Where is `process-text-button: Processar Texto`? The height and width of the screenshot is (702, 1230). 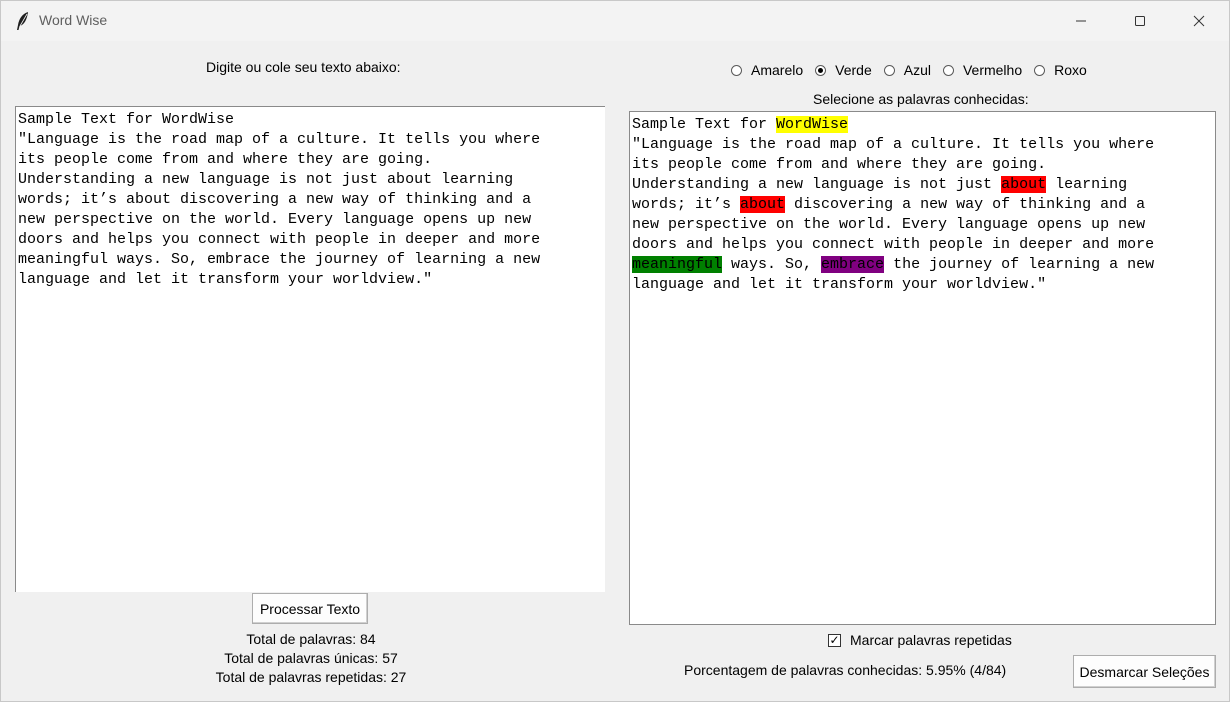 process-text-button: Processar Texto is located at coordinates (310, 608).